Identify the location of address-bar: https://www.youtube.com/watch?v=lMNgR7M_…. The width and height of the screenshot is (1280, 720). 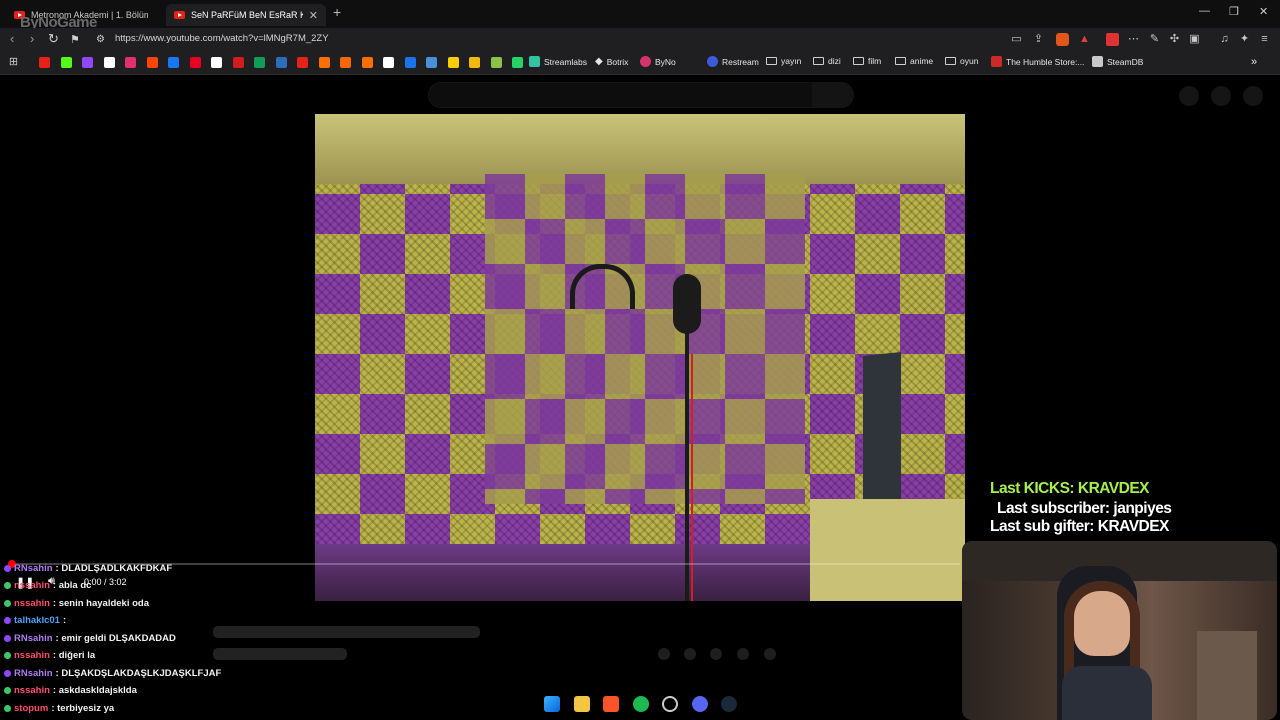
(222, 38).